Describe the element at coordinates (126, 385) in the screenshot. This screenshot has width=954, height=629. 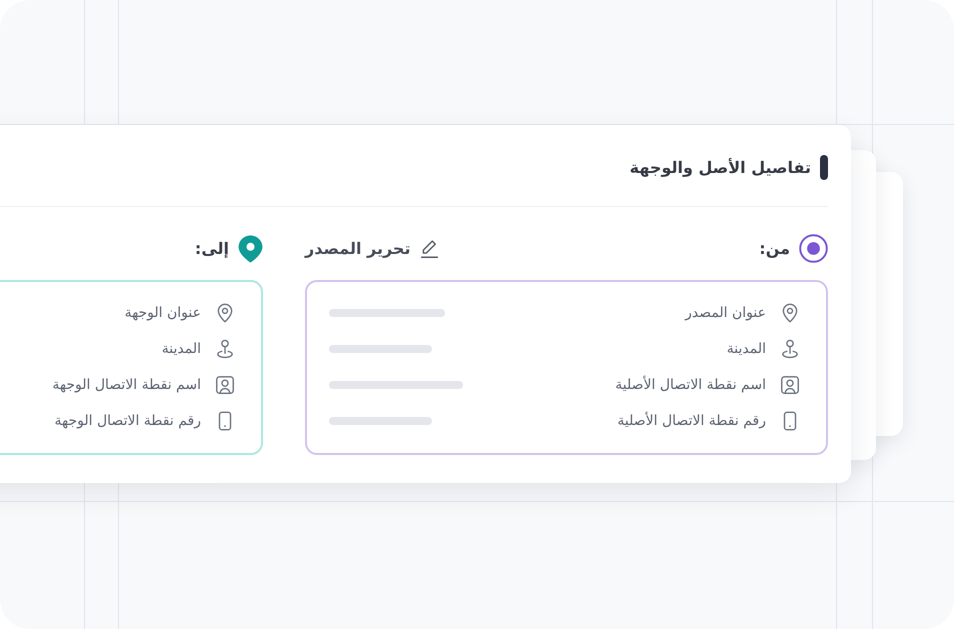
I see `field-label: اسم نقطة الاتصال الوجهة` at that location.